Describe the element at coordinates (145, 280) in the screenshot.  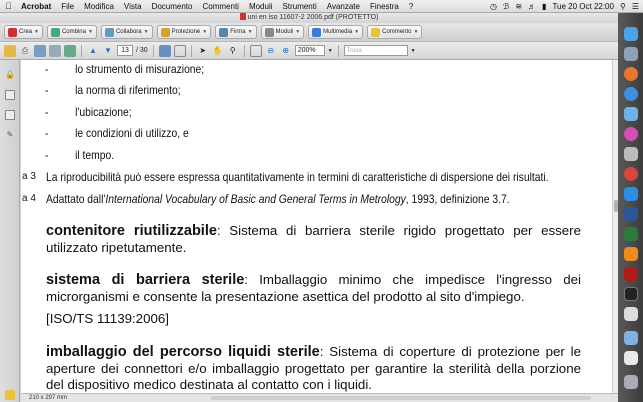
I see `term: sistema di barriera sterile` at that location.